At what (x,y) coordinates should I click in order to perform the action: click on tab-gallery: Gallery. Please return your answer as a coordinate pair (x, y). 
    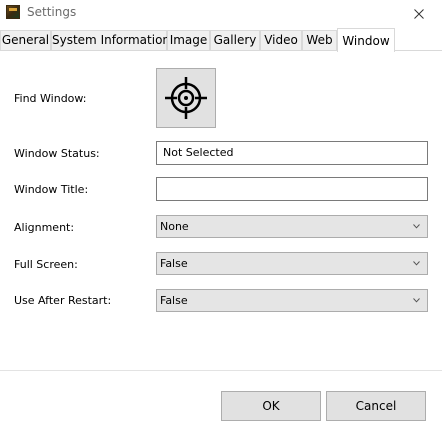
    Looking at the image, I should click on (235, 40).